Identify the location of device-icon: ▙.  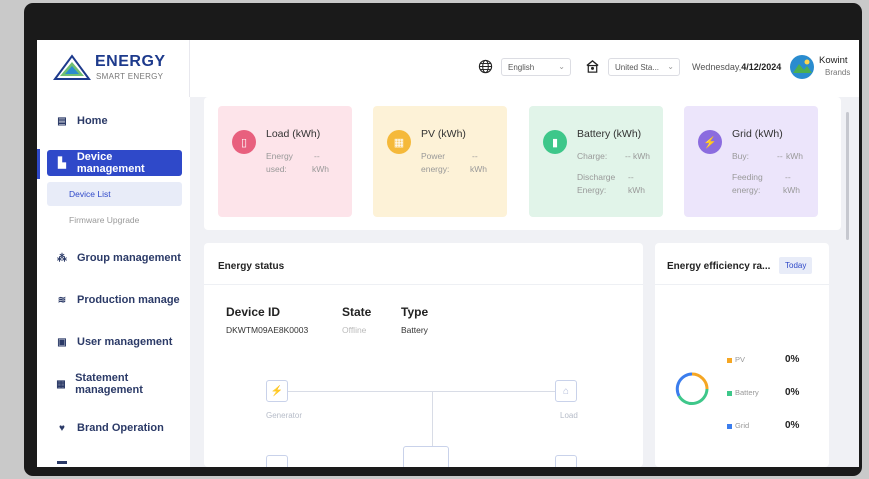
(62, 163).